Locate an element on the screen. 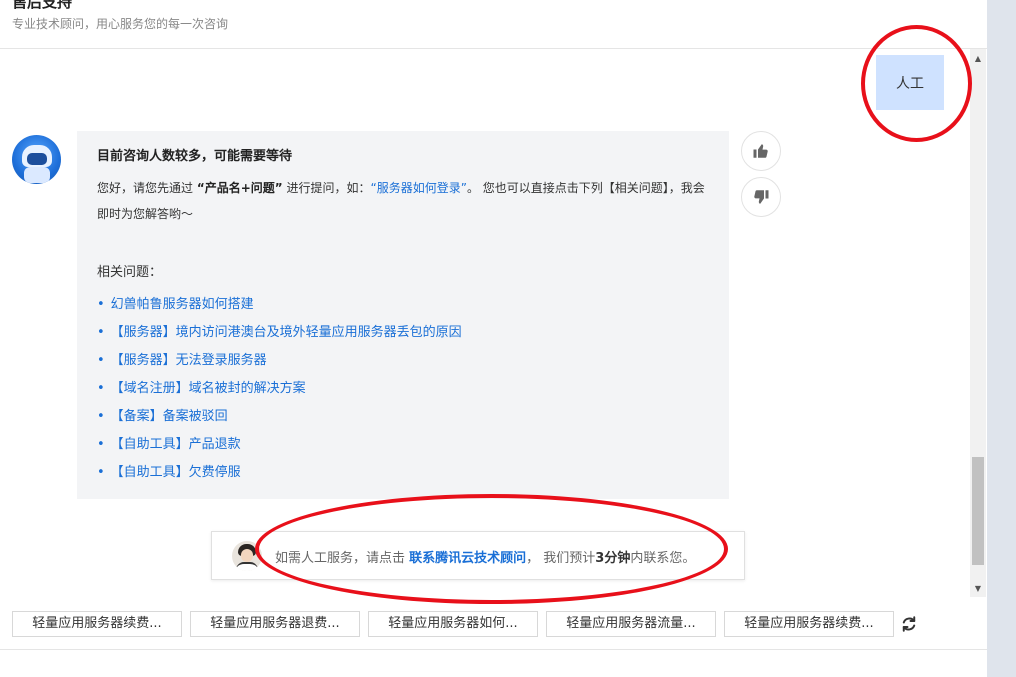 The width and height of the screenshot is (1016, 677). refresh-icon is located at coordinates (909, 624).